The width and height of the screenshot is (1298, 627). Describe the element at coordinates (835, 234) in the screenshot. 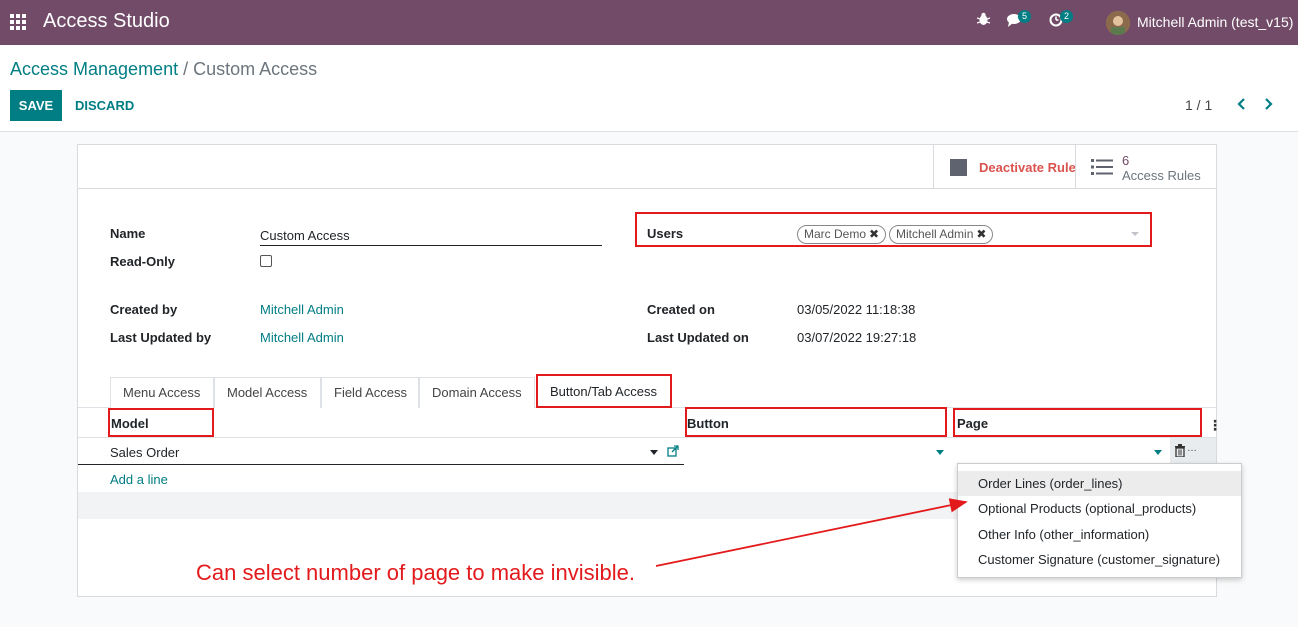

I see `user-tag-label: Marc Demo` at that location.